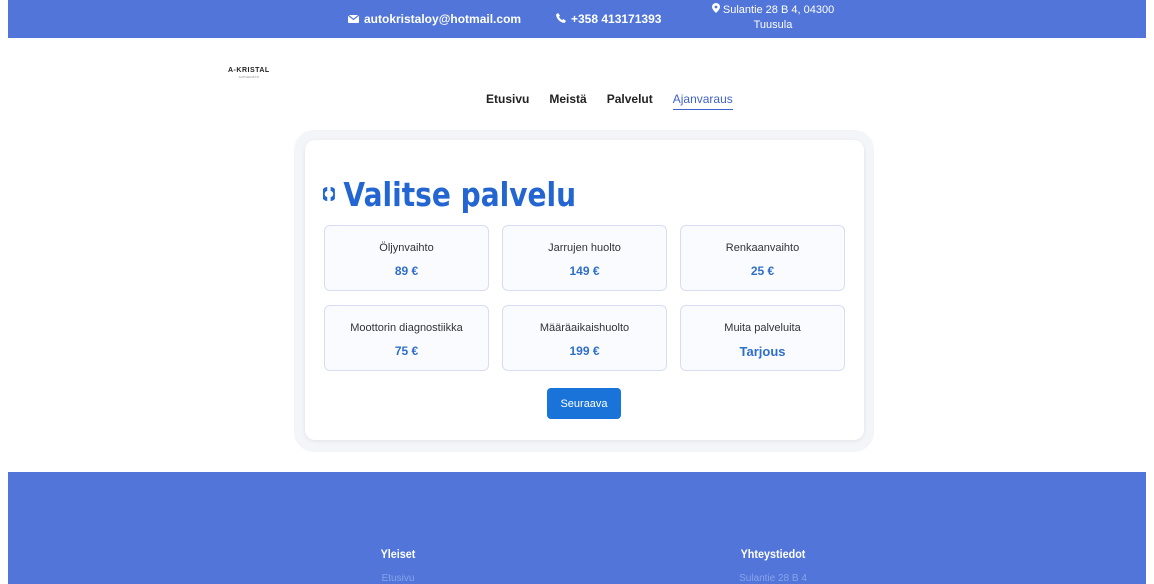 This screenshot has width=1154, height=584. What do you see at coordinates (567, 101) in the screenshot?
I see `nav-meista: Meistä` at bounding box center [567, 101].